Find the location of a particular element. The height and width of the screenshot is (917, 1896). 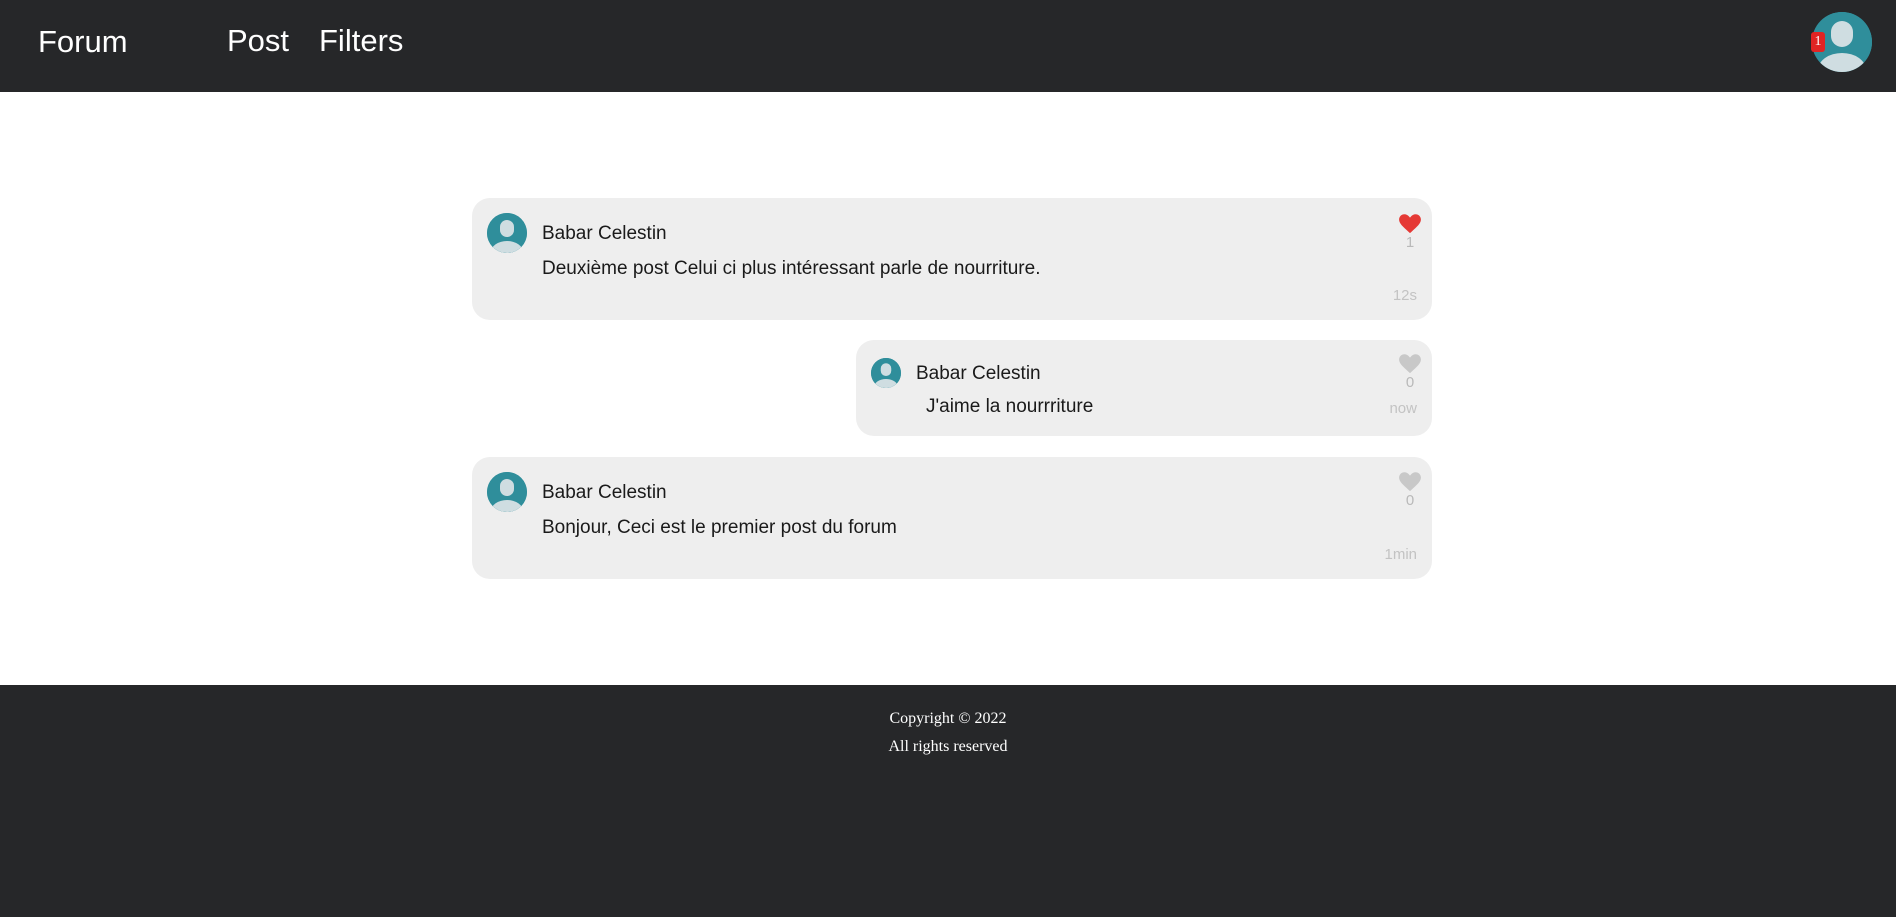

brand-logo-link: Forum is located at coordinates (83, 42).